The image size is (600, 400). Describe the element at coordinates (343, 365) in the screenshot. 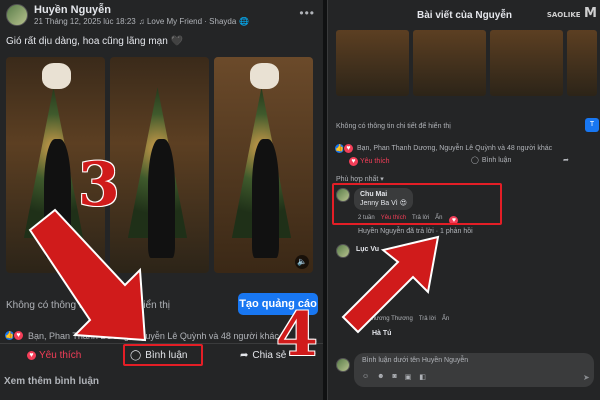

I see `current-user-avatar` at that location.